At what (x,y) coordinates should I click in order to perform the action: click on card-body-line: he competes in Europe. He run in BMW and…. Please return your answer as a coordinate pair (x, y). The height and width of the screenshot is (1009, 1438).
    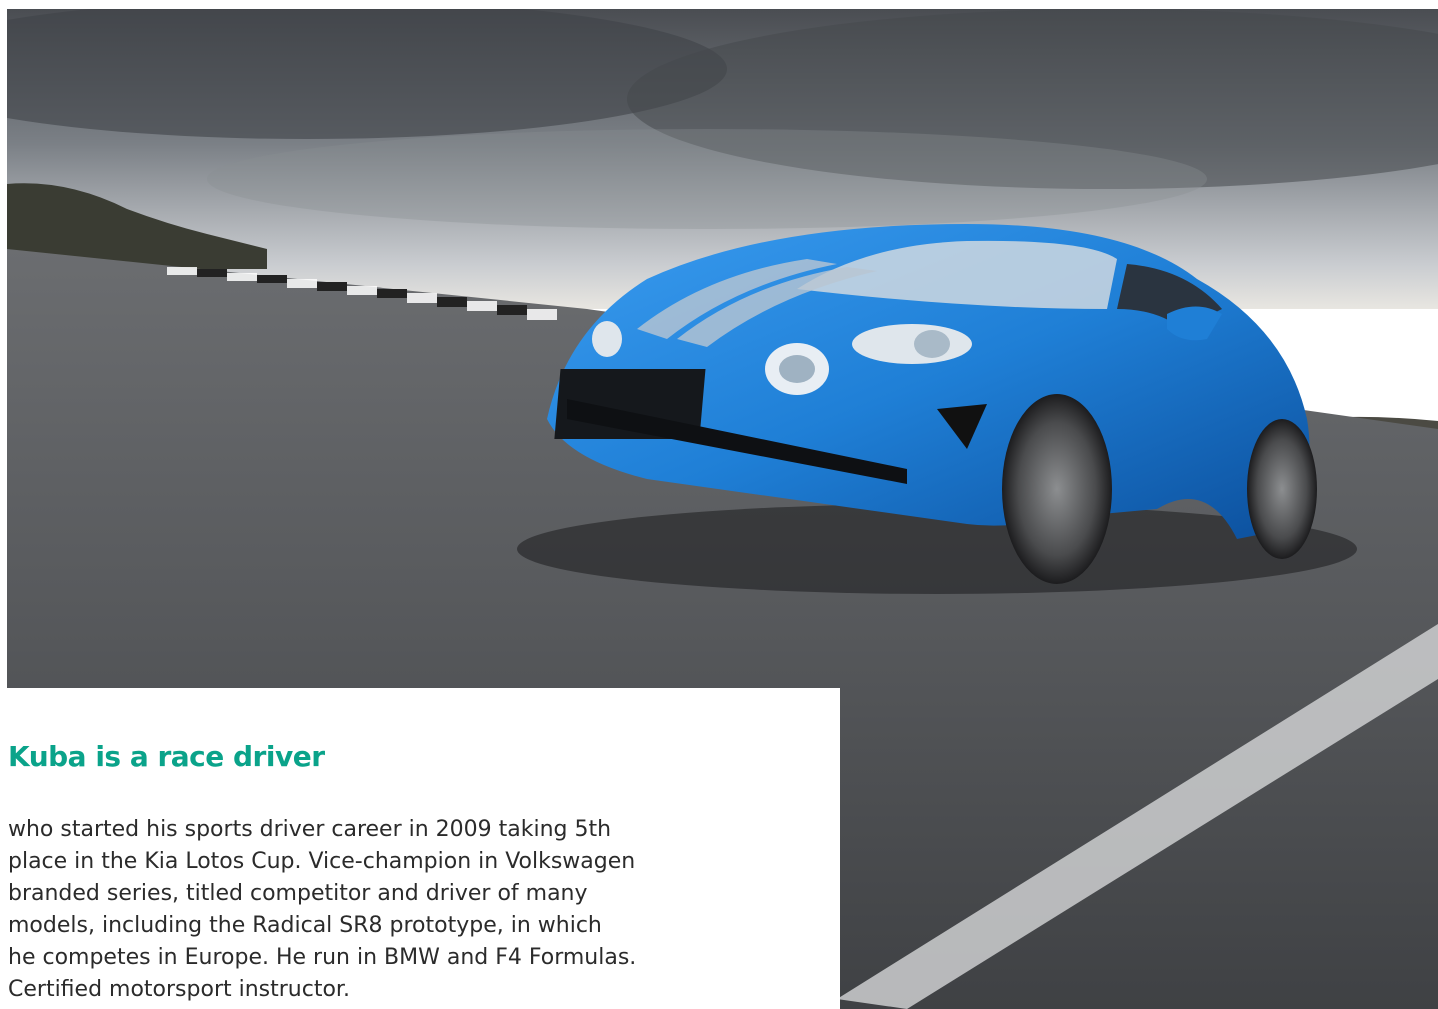
    Looking at the image, I should click on (322, 957).